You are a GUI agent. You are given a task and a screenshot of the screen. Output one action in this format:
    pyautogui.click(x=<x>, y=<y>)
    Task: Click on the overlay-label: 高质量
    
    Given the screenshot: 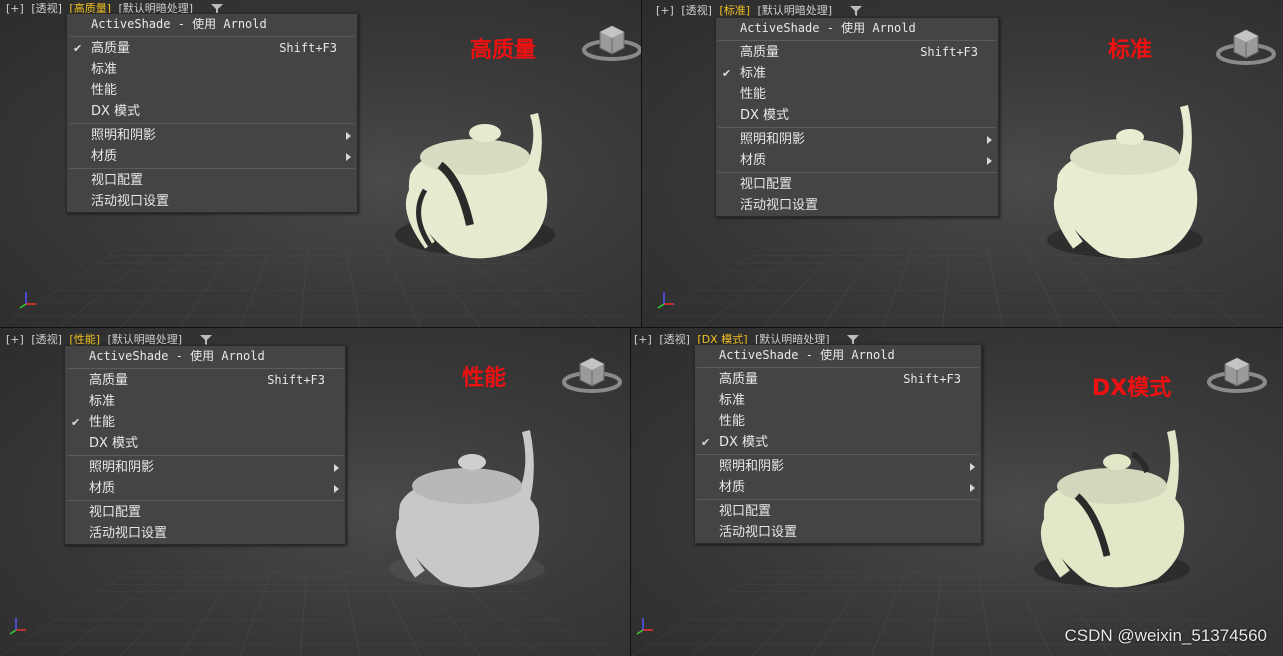 What is the action you would take?
    pyautogui.click(x=503, y=50)
    